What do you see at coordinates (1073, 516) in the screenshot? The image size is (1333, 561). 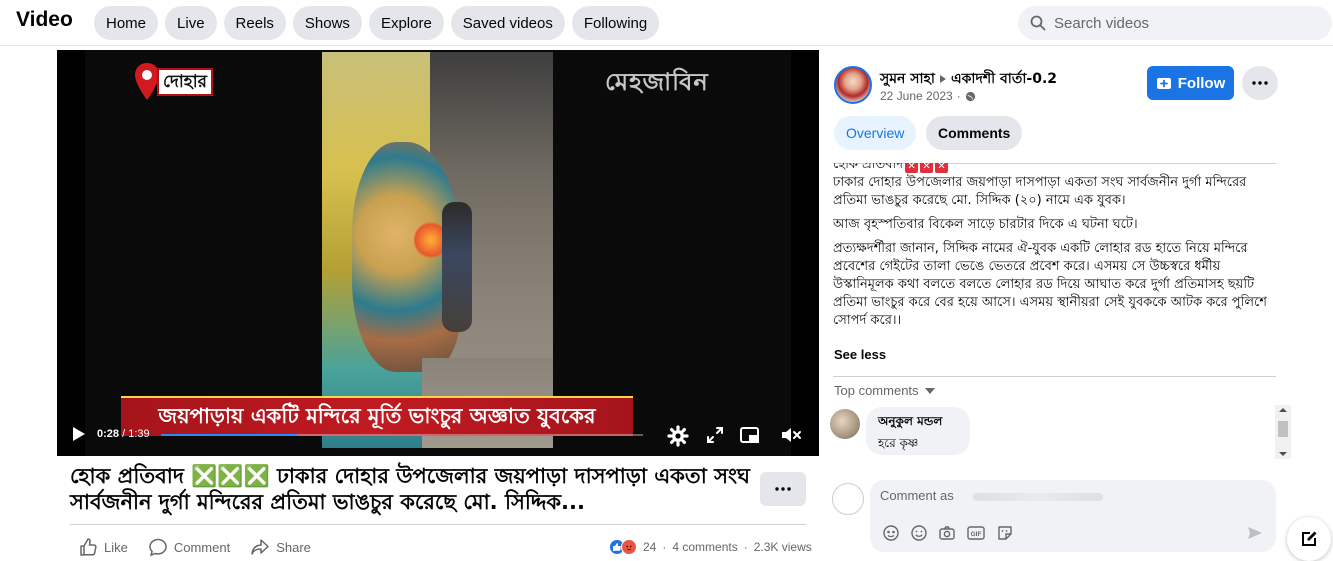 I see `comment-composer: GIF` at bounding box center [1073, 516].